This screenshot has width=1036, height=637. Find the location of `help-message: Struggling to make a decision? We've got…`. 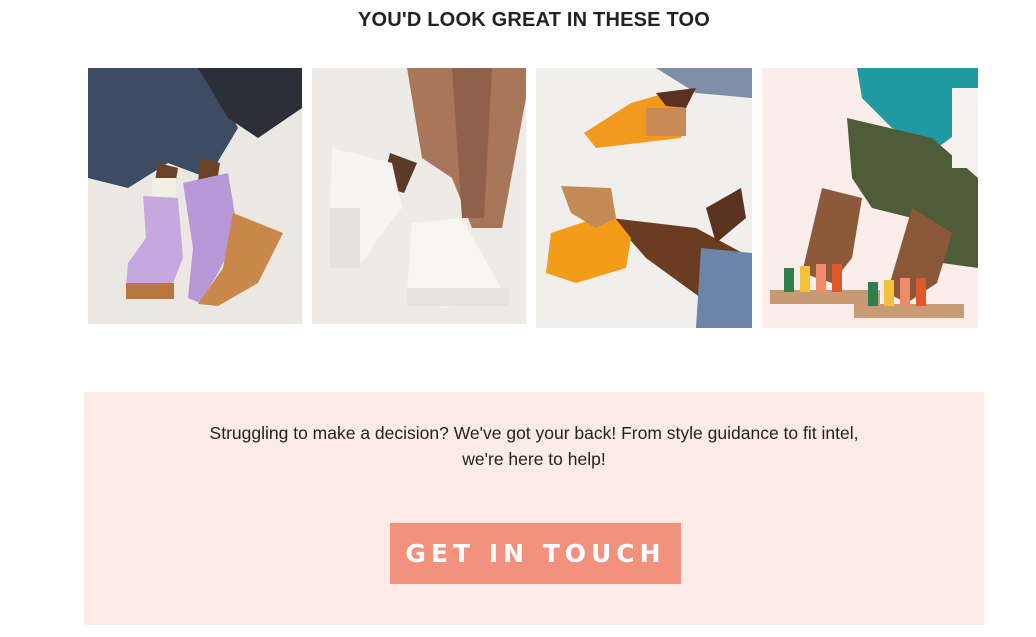

help-message: Struggling to make a decision? We've got… is located at coordinates (534, 446).